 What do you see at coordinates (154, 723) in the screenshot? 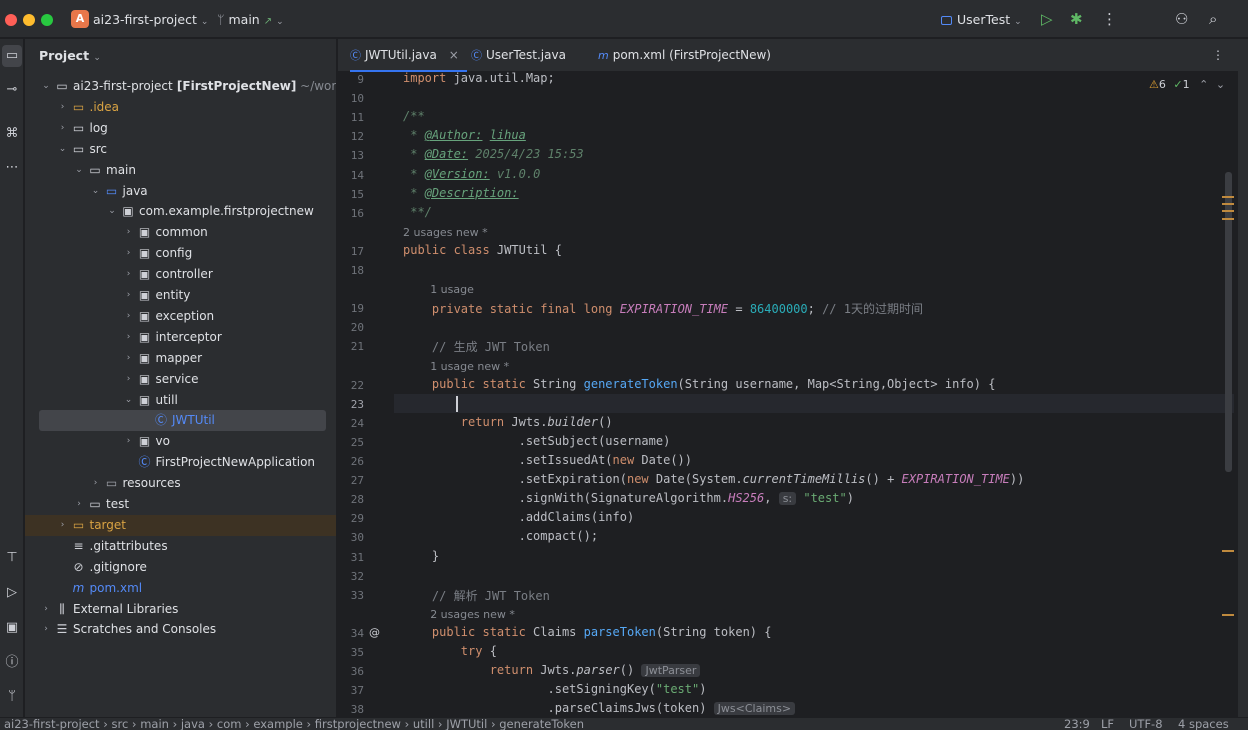
I see `breadcrumb-item: main` at bounding box center [154, 723].